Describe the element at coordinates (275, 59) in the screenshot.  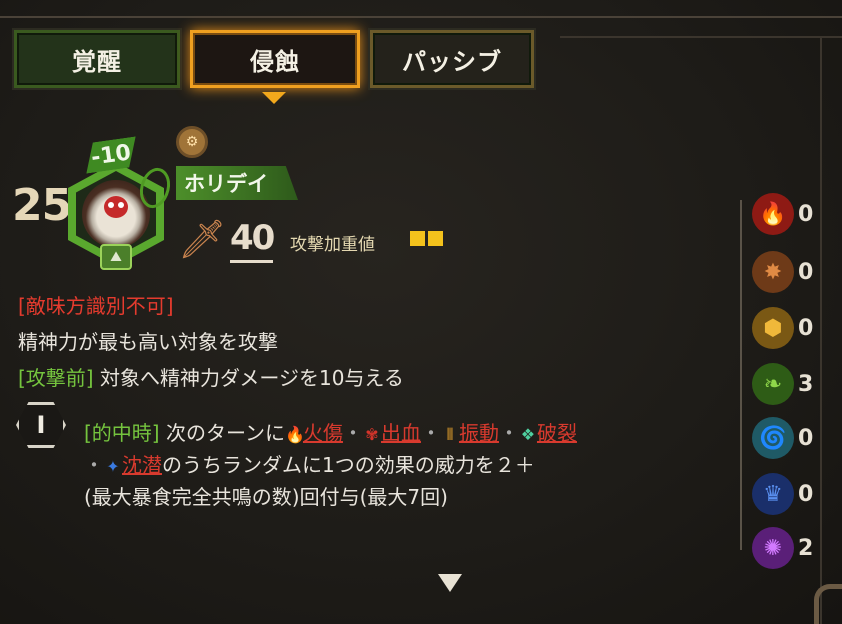
I see `tab-corrosion: 侵蝕` at that location.